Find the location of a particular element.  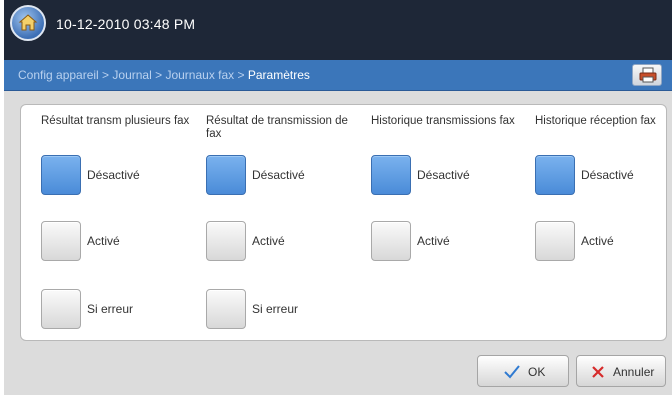

x-icon is located at coordinates (598, 372).